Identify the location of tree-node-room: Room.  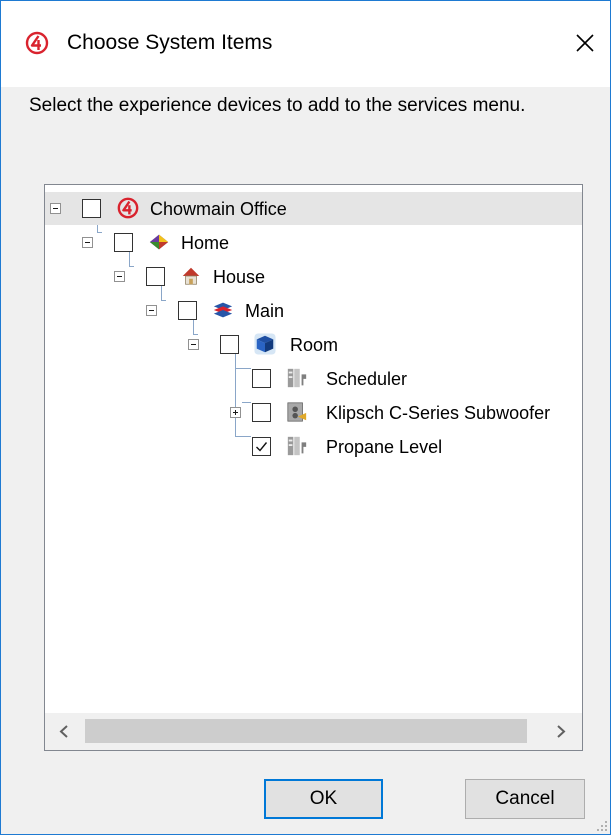
(313, 344).